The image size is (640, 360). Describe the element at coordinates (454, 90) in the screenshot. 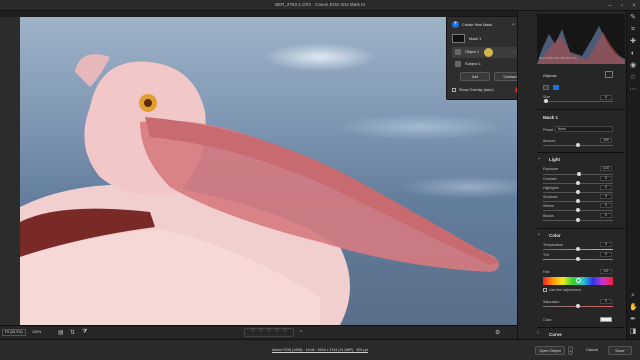

I see `overlay-checkbox` at that location.